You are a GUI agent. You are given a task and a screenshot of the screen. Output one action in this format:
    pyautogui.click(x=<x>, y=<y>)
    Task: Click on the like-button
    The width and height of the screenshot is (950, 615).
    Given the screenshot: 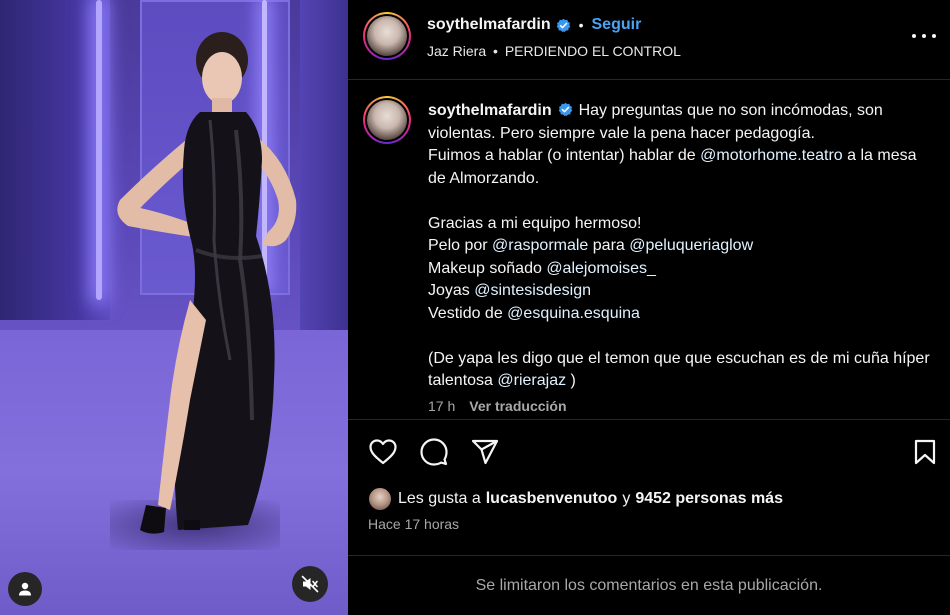 What is the action you would take?
    pyautogui.click(x=383, y=452)
    